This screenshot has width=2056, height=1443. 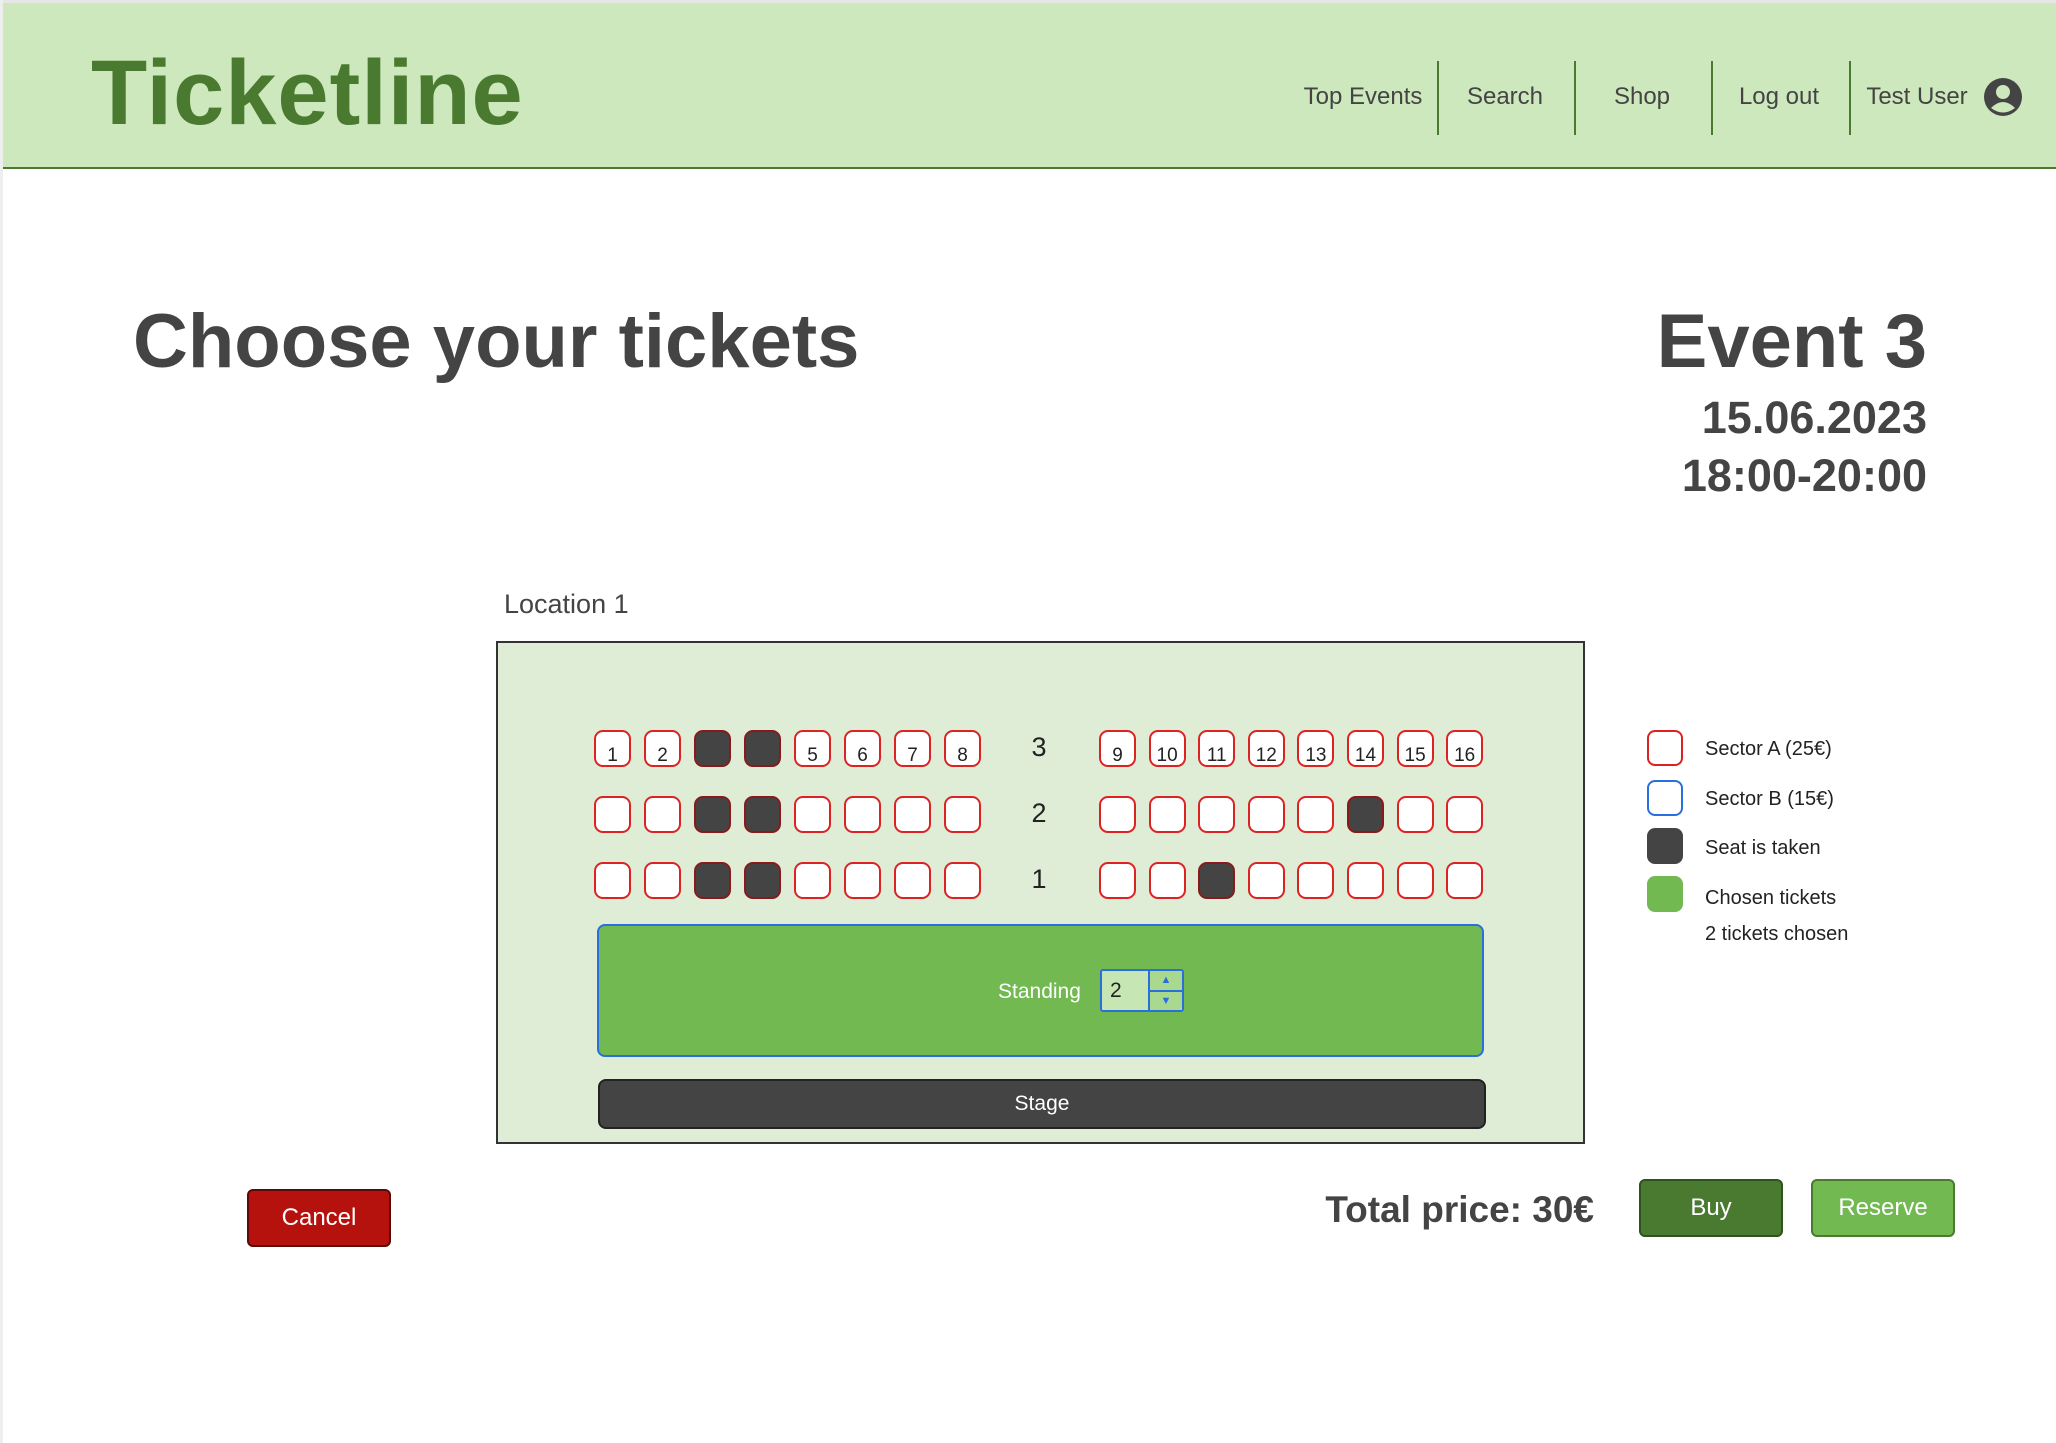 I want to click on legend-label: Sector A (25€), so click(x=1768, y=749).